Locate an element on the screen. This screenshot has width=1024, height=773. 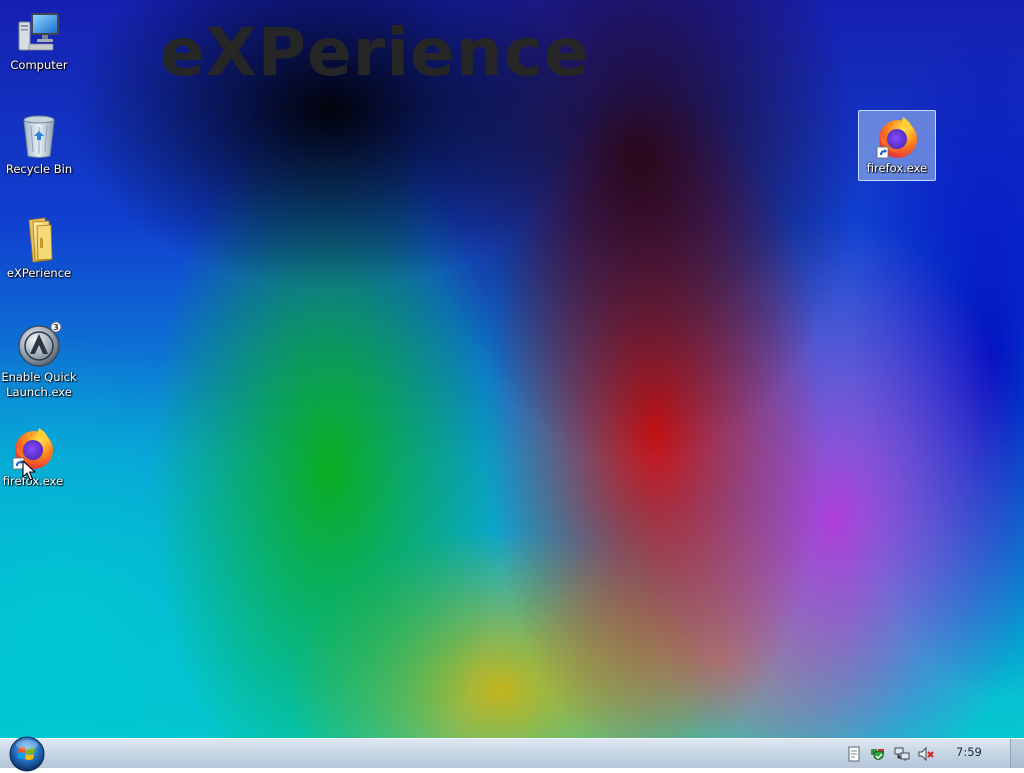
desktop-icon-label: Computer is located at coordinates (39, 65).